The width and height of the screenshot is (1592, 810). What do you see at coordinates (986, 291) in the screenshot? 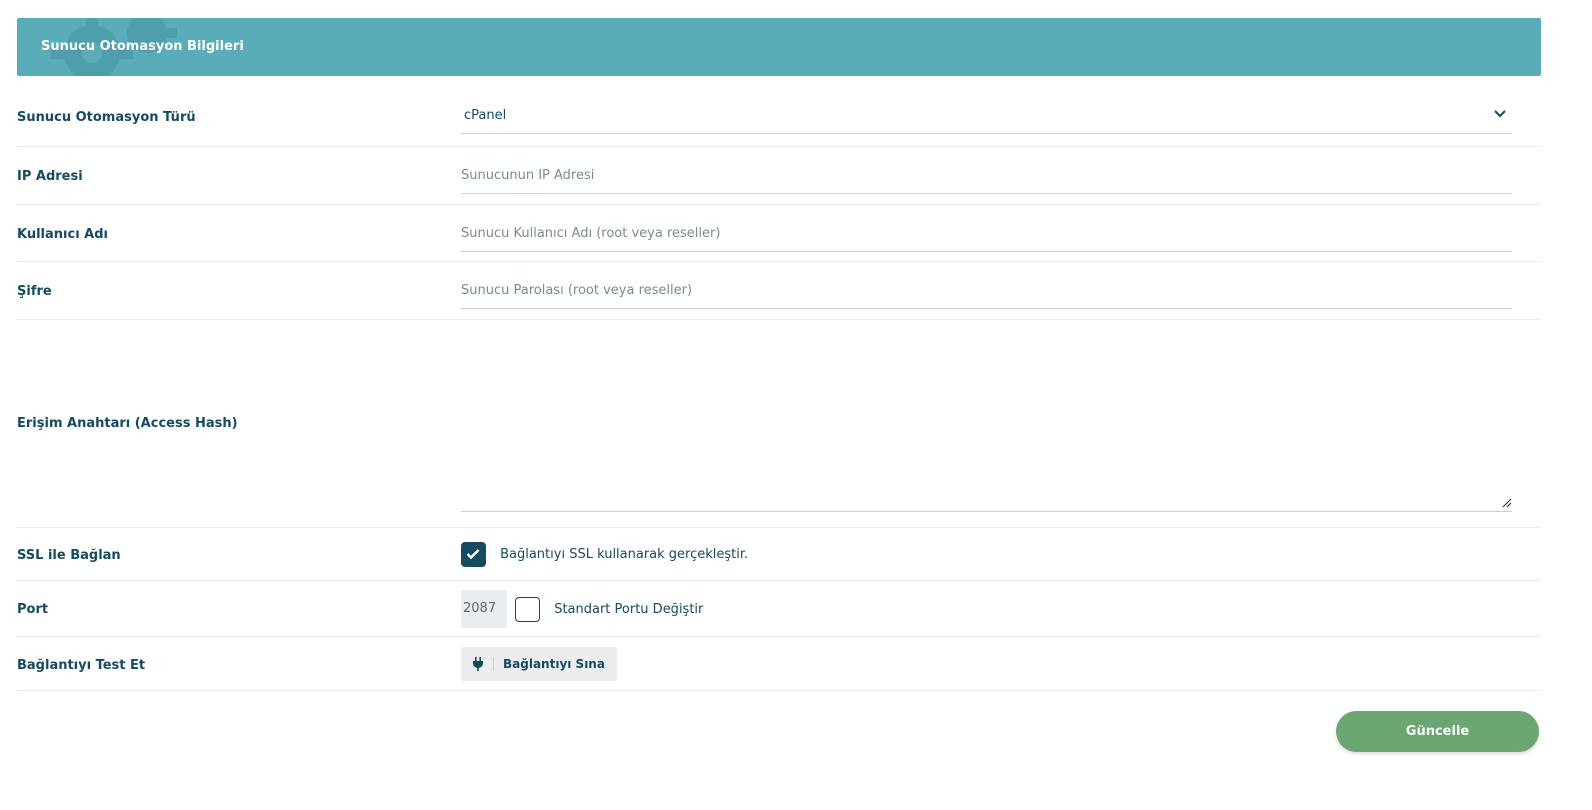
I see `password-input` at bounding box center [986, 291].